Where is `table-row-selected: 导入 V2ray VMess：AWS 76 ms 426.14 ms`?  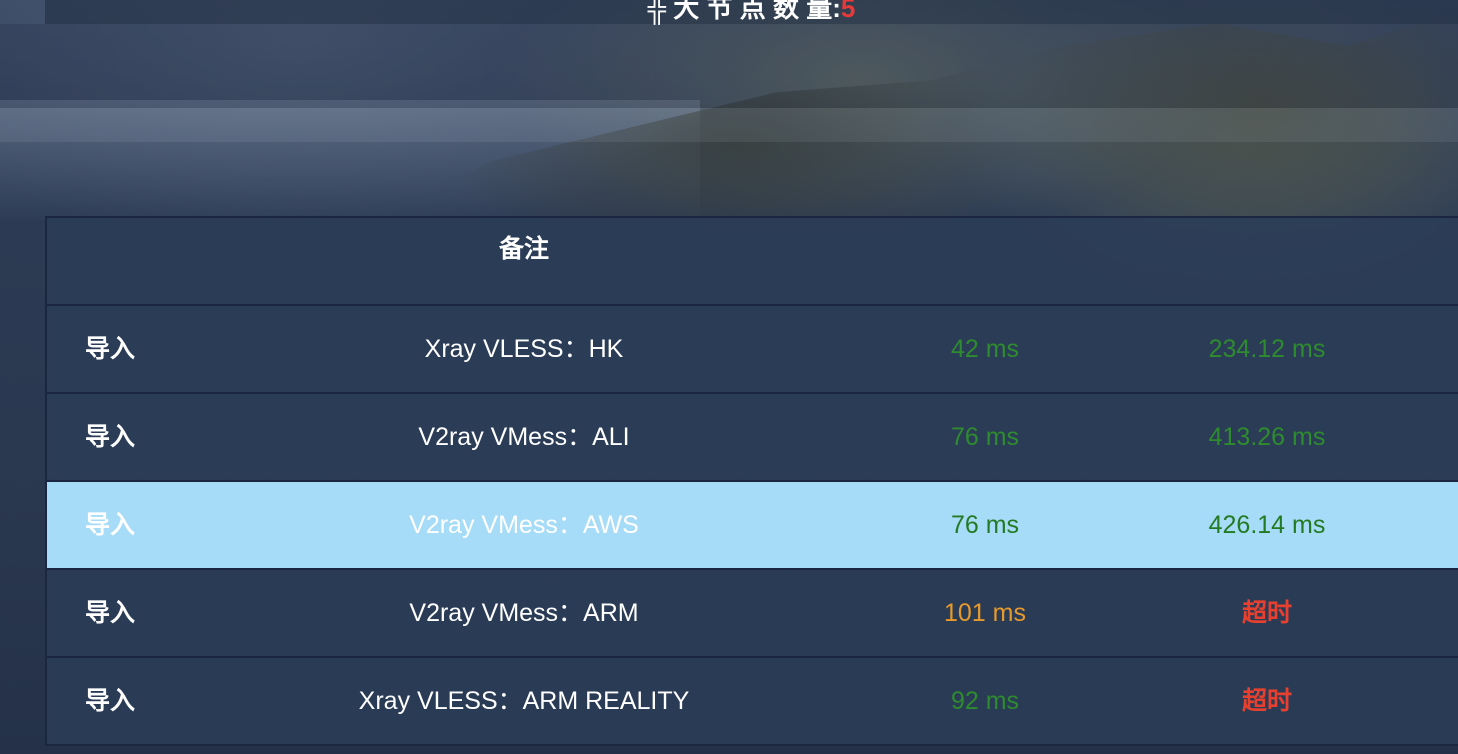
table-row-selected: 导入 V2ray VMess：AWS 76 ms 426.14 ms is located at coordinates (752, 526).